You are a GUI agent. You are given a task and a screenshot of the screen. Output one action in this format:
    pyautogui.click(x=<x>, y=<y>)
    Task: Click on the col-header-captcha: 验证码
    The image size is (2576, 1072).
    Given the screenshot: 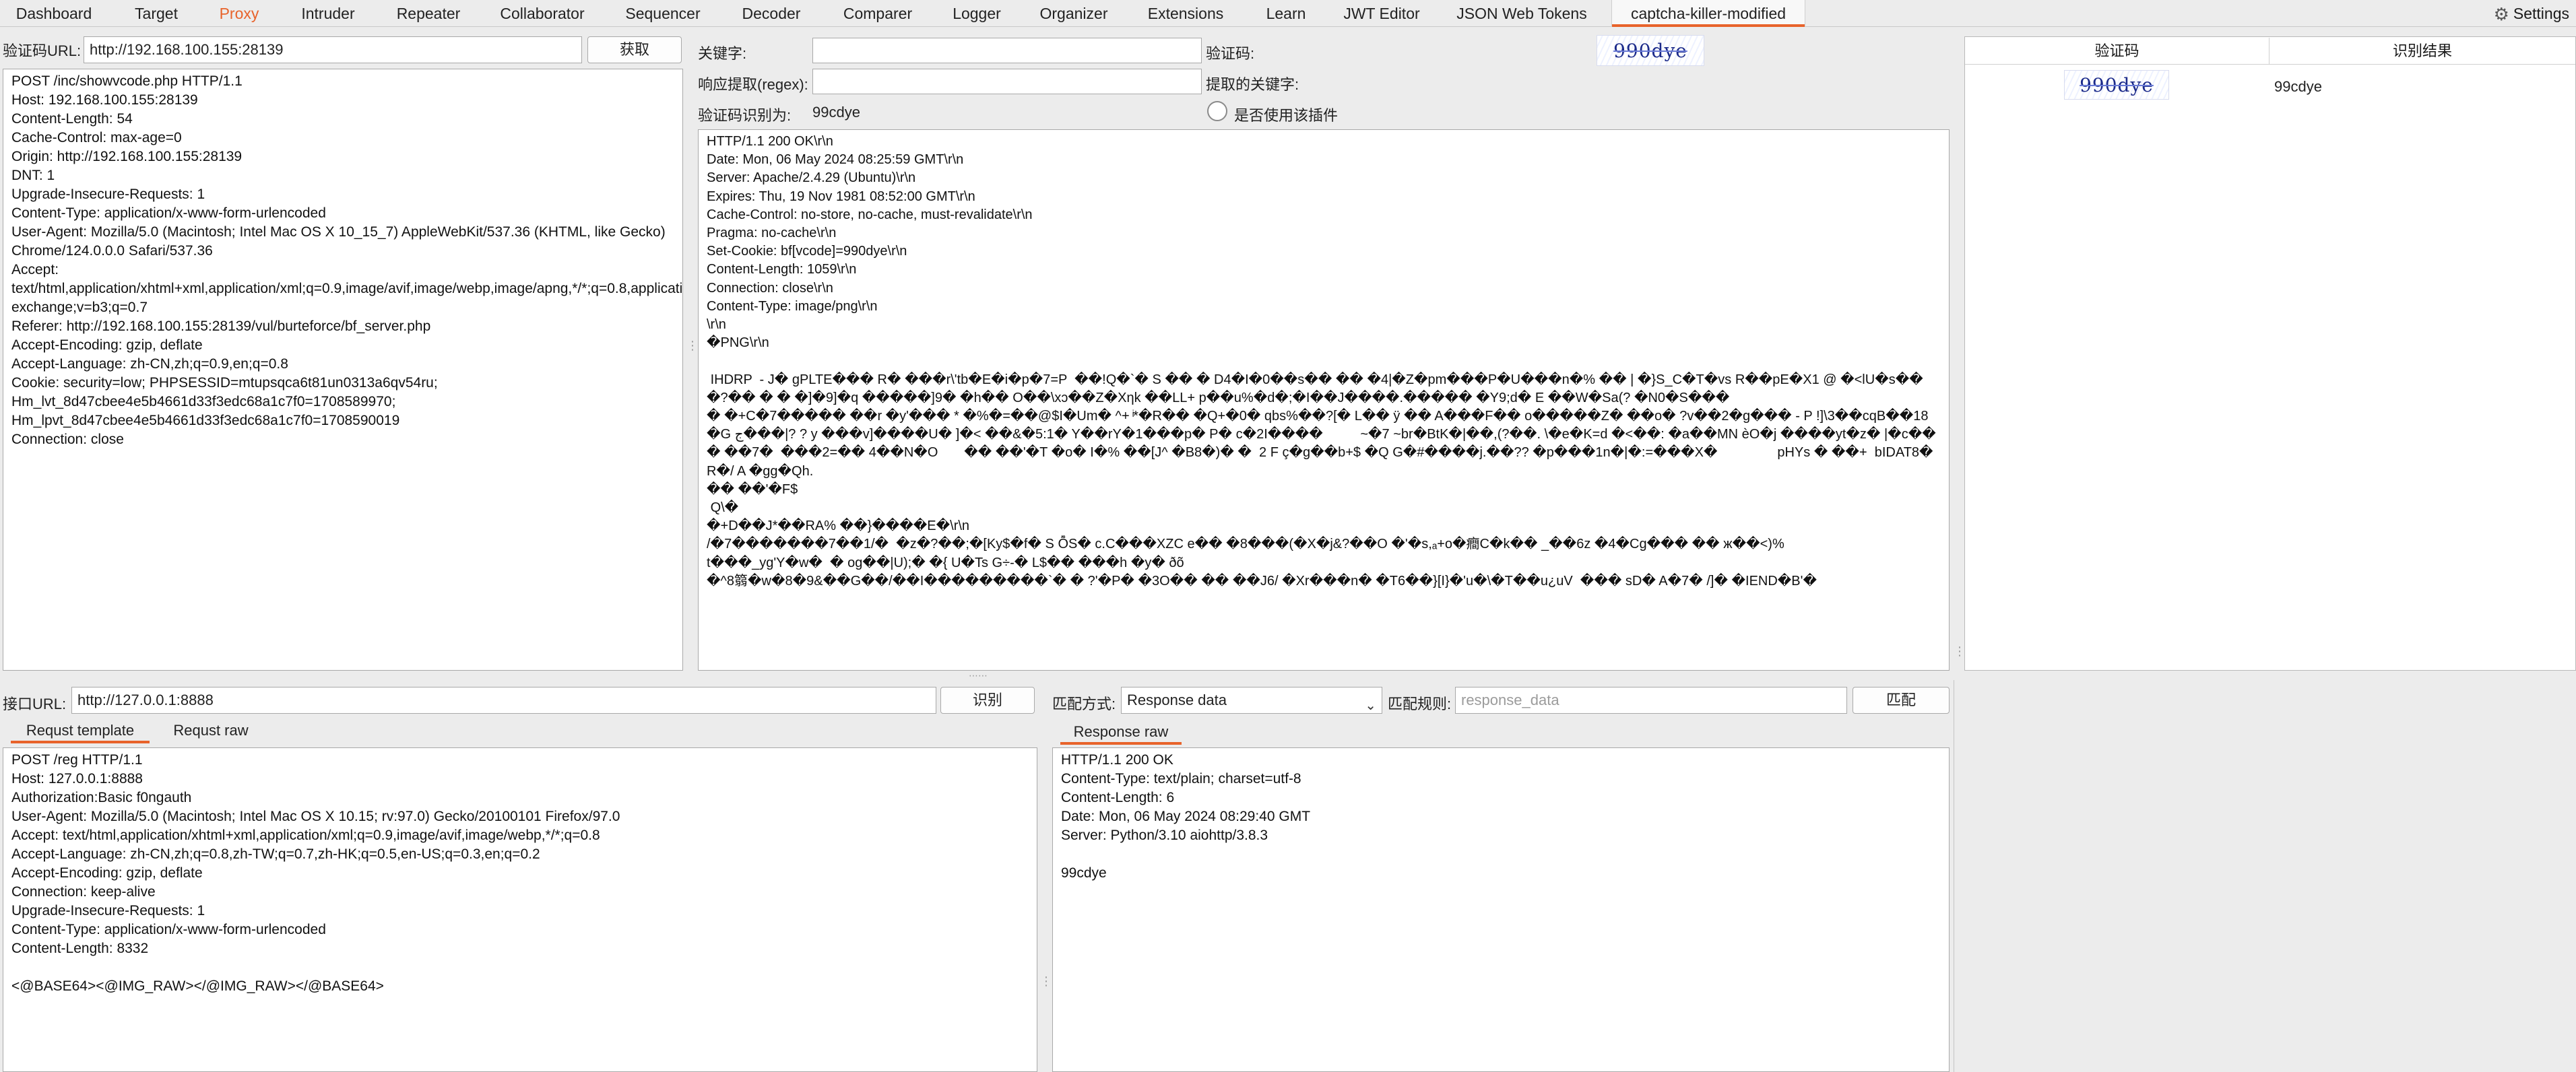 What is the action you would take?
    pyautogui.click(x=2117, y=52)
    